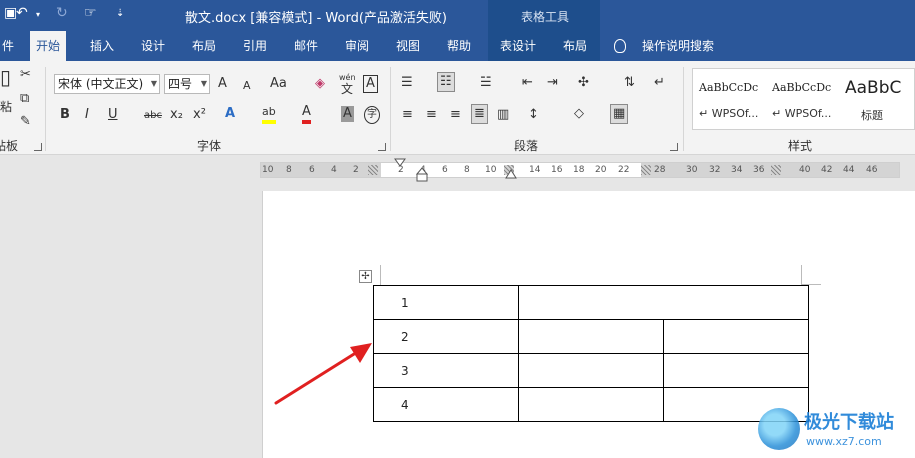 The width and height of the screenshot is (915, 458). What do you see at coordinates (347, 114) in the screenshot?
I see `character-shading-icon: A` at bounding box center [347, 114].